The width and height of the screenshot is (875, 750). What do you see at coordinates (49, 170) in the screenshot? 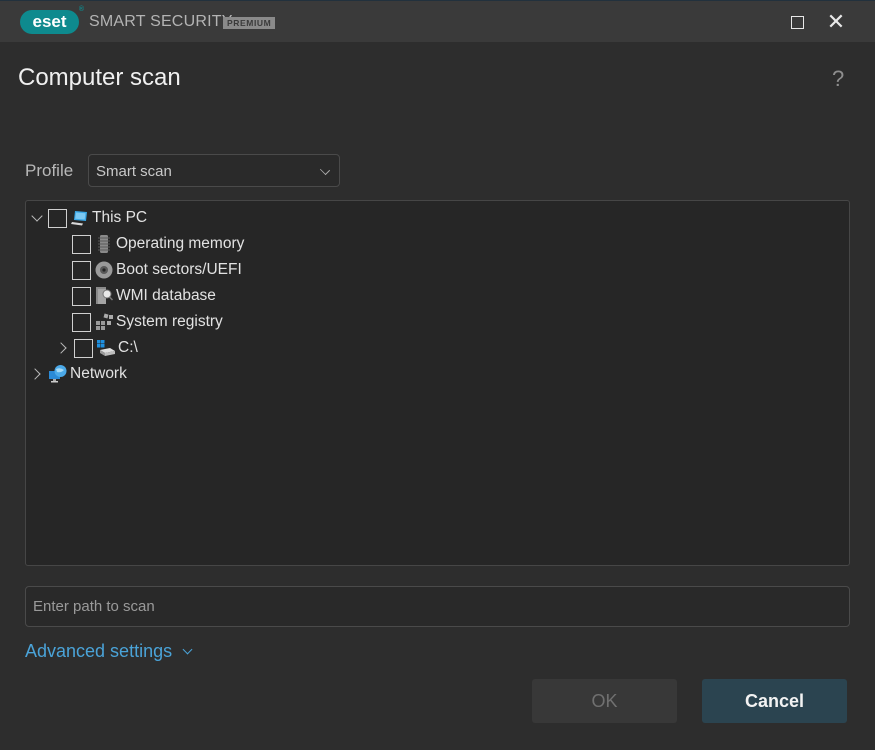
I see `profile-label: Profile` at bounding box center [49, 170].